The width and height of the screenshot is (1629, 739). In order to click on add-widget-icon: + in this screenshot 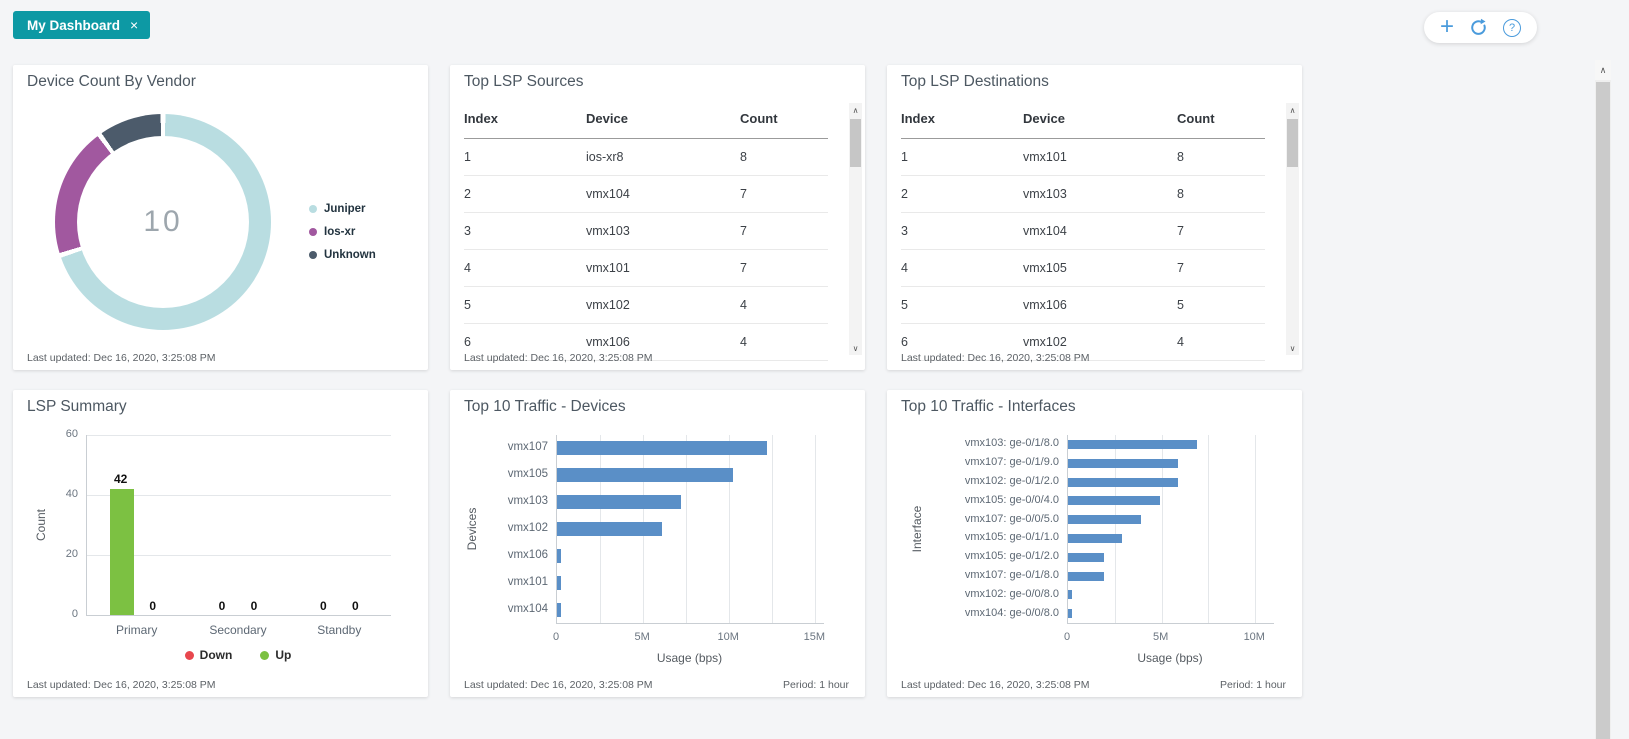, I will do `click(1447, 26)`.